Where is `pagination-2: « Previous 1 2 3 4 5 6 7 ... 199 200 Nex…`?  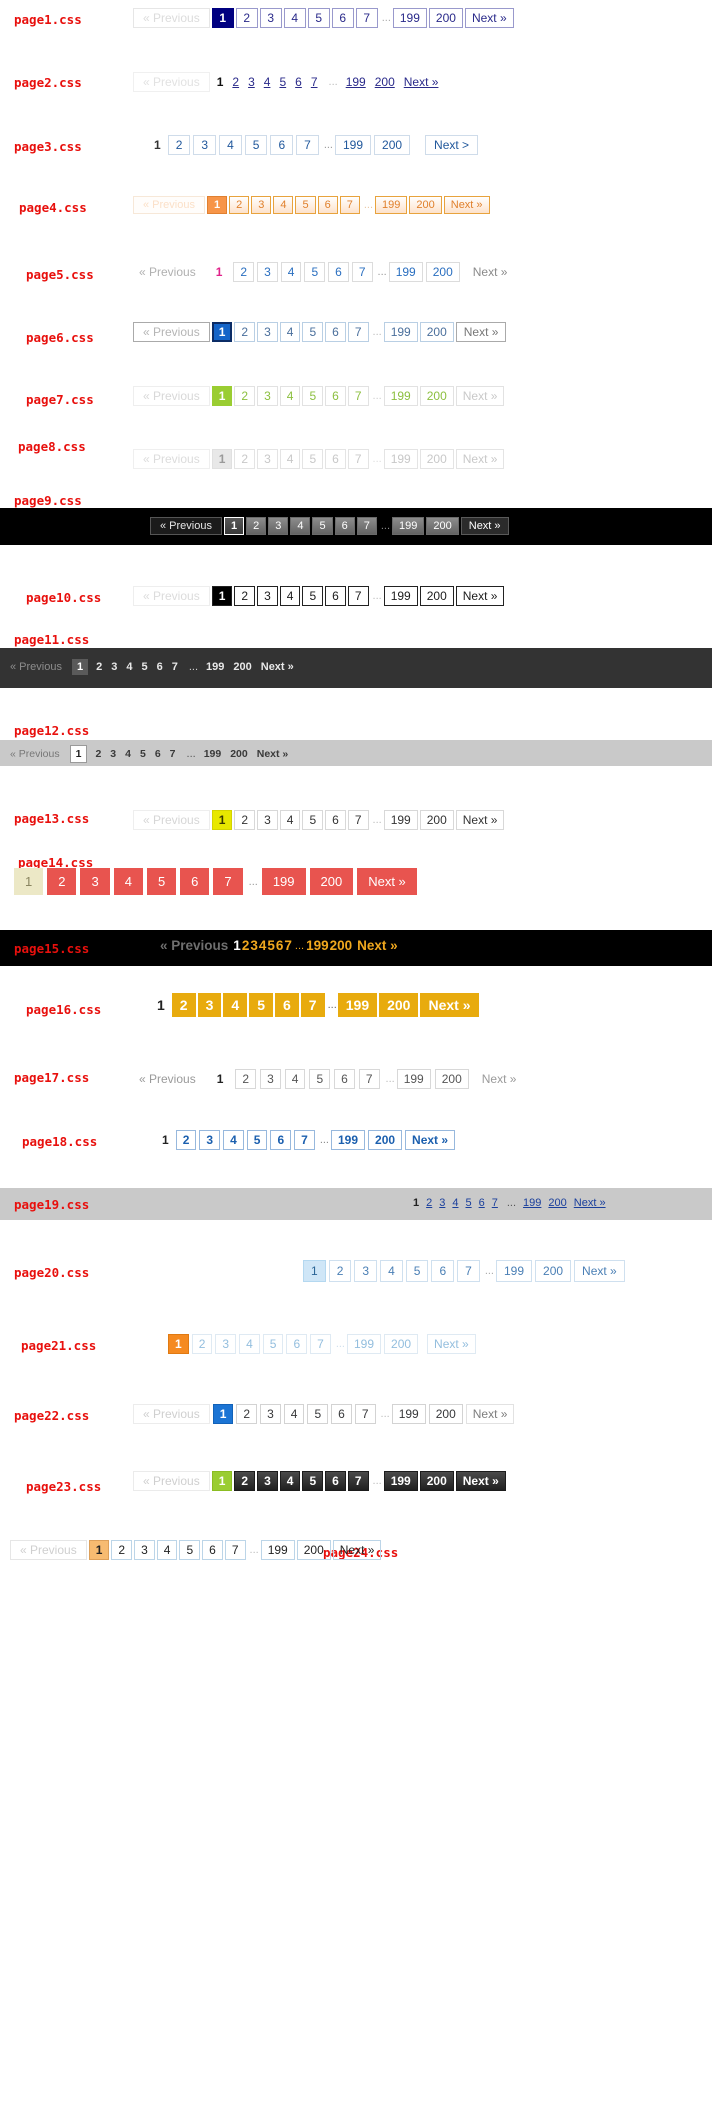 pagination-2: « Previous 1 2 3 4 5 6 7 ... 199 200 Nex… is located at coordinates (290, 82).